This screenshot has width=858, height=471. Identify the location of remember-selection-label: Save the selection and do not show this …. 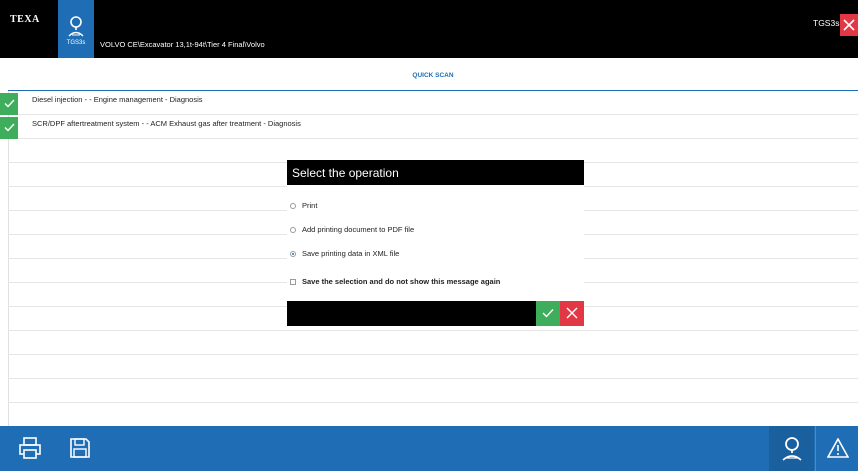
(401, 281).